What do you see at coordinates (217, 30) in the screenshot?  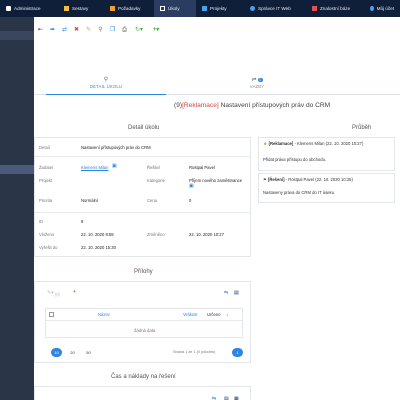 I see `toolbar: ⇤ ➦ ⇄ ✖ ✎ ⚲ ❐ ⎙ ↻▾ +▾` at bounding box center [217, 30].